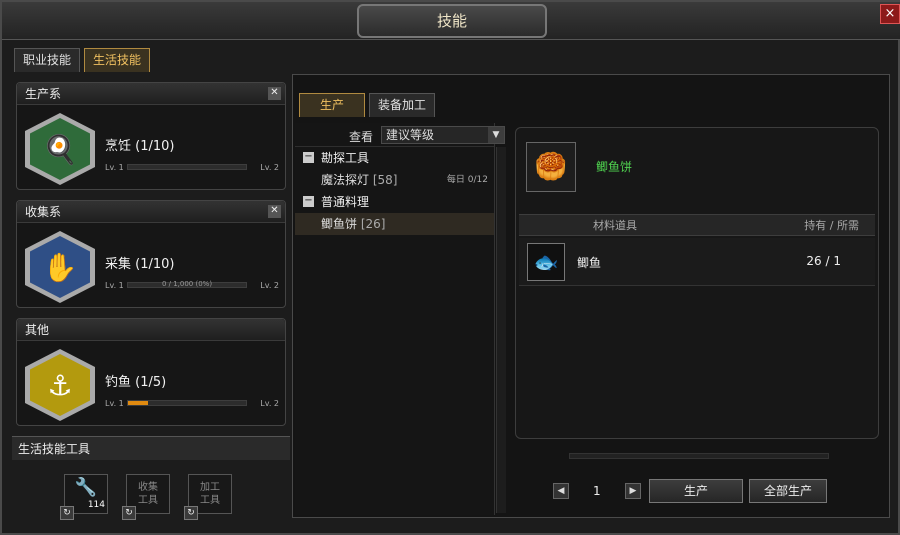  I want to click on recipe-item: 魔法探灯 [58] 每日 0/12, so click(394, 180).